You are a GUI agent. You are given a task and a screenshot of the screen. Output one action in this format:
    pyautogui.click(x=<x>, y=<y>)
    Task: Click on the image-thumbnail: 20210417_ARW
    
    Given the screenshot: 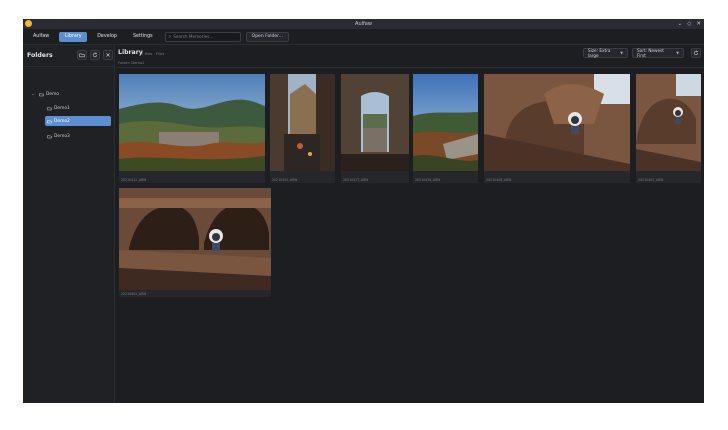 What is the action you would take?
    pyautogui.click(x=375, y=128)
    